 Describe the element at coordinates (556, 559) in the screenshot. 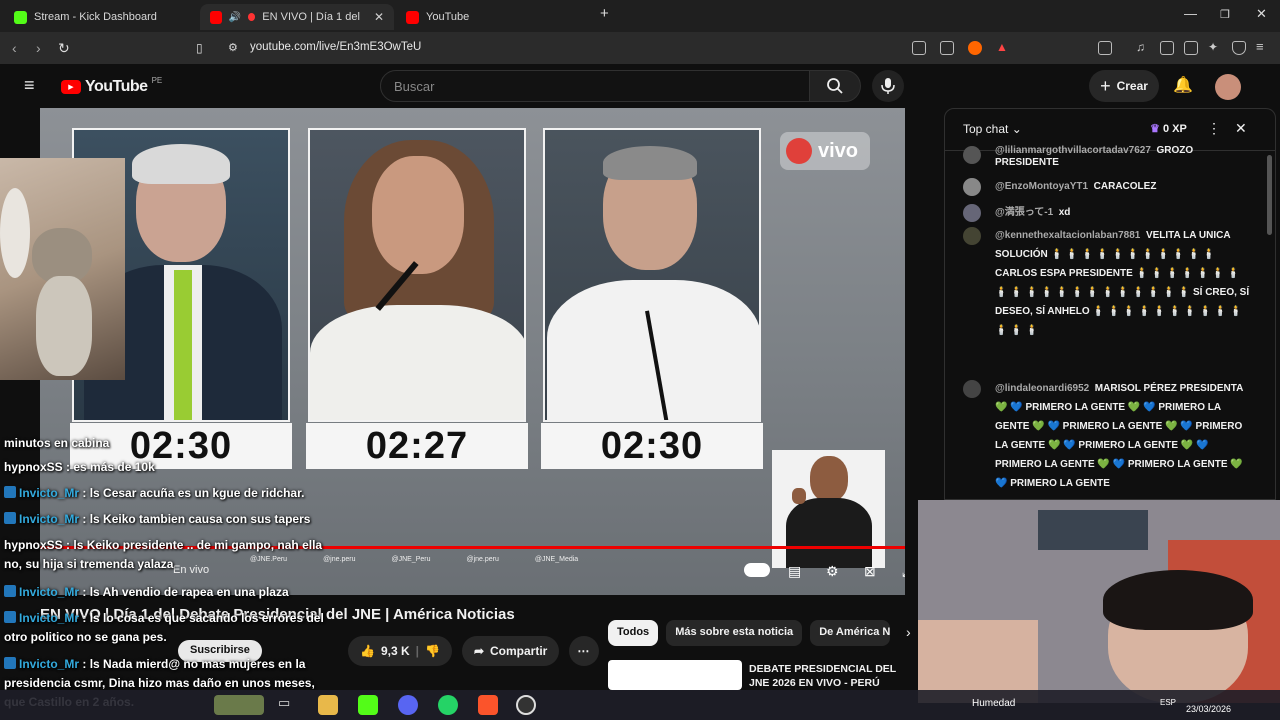

I see `social-youtube: @JNE_Media` at that location.